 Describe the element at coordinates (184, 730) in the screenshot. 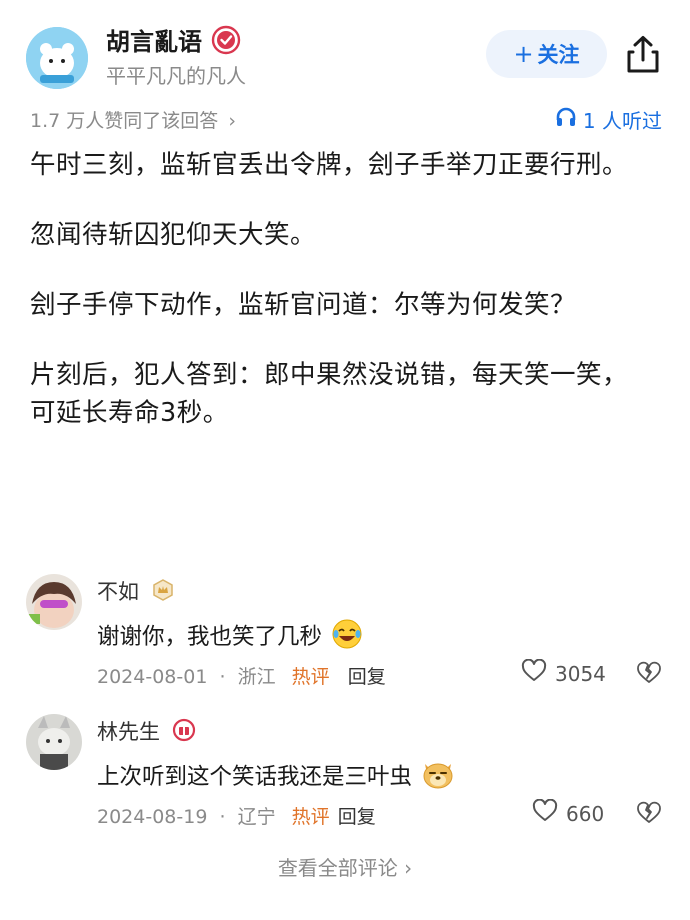

I see `gift-badge-icon` at that location.